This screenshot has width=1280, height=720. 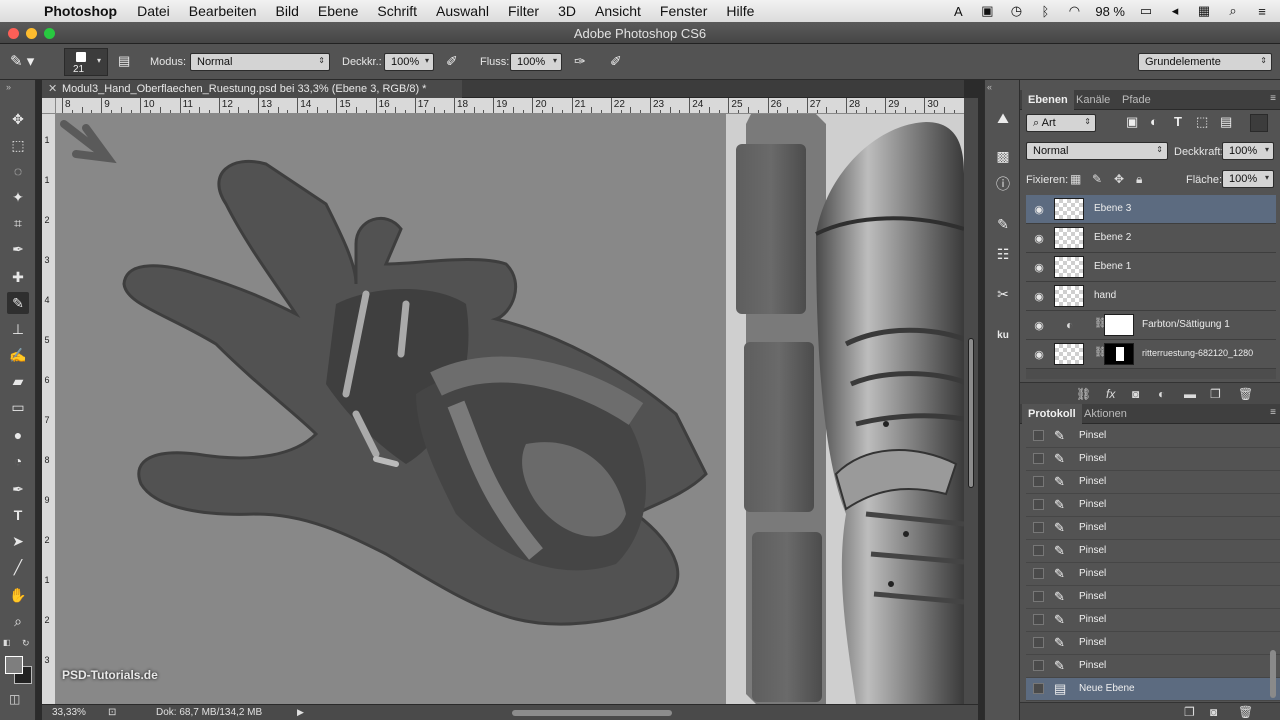 I want to click on layer-filter-kind-select: ⌕ Art ⇕, so click(x=1061, y=123).